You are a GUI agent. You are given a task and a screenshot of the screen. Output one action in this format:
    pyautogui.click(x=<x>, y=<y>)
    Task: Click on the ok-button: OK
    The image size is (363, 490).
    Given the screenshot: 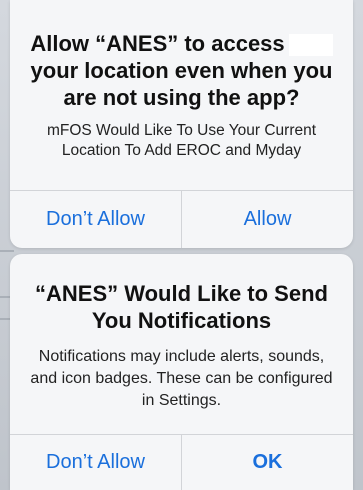 What is the action you would take?
    pyautogui.click(x=267, y=462)
    